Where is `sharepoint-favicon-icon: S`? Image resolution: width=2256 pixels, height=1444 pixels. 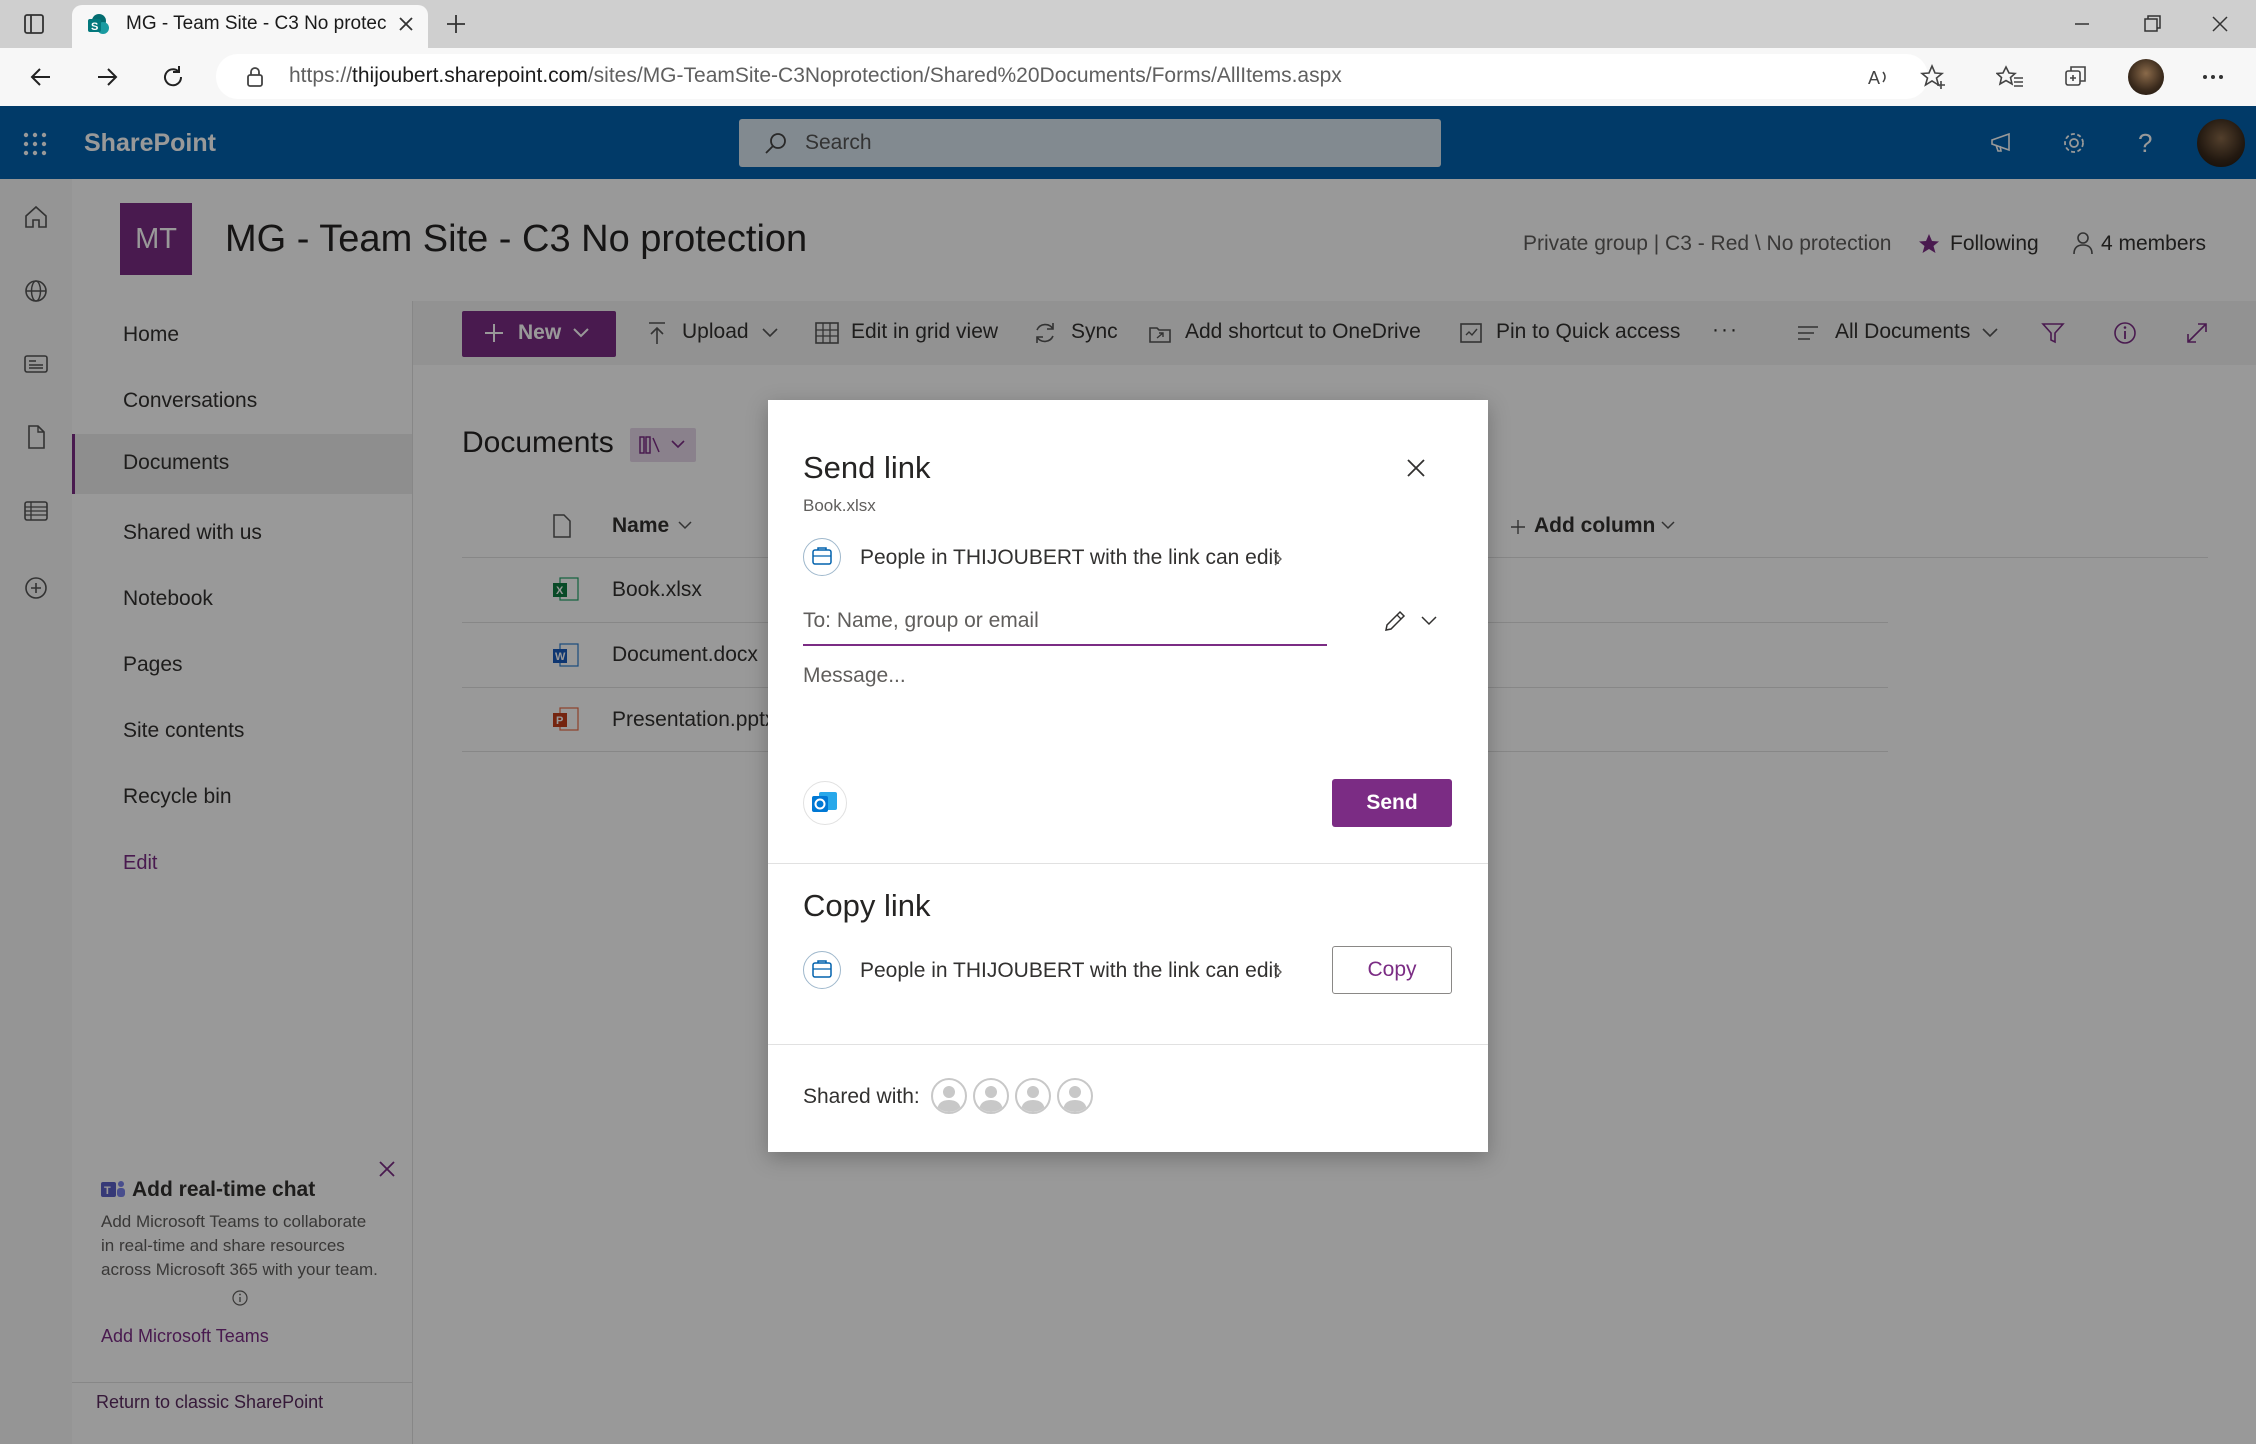
sharepoint-favicon-icon: S is located at coordinates (98, 25).